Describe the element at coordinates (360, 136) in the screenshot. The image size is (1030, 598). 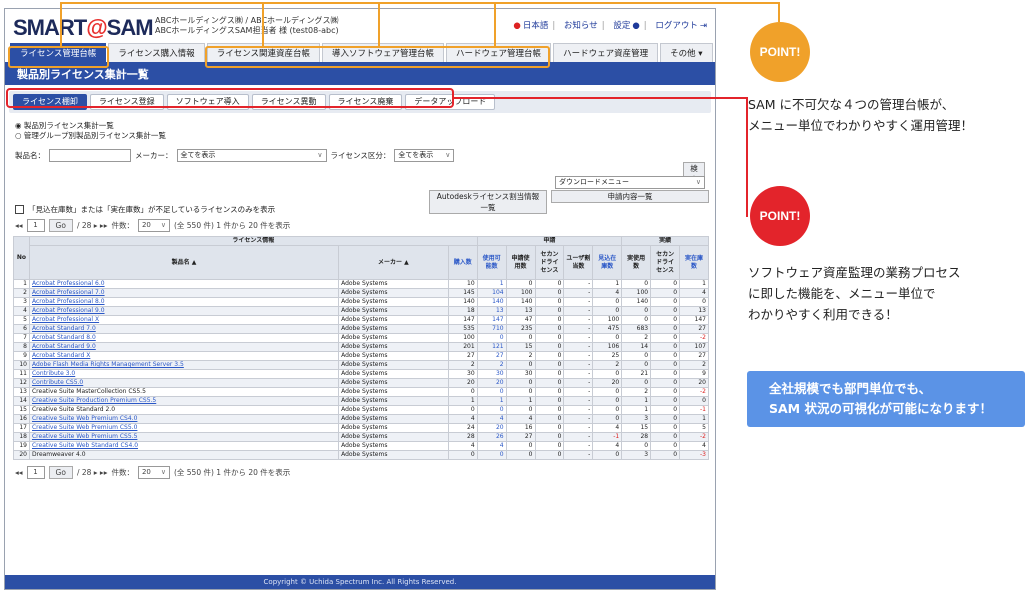
I see `radio-by-group: ○ 管理グループ別製品別ライセンス集計一覧` at that location.